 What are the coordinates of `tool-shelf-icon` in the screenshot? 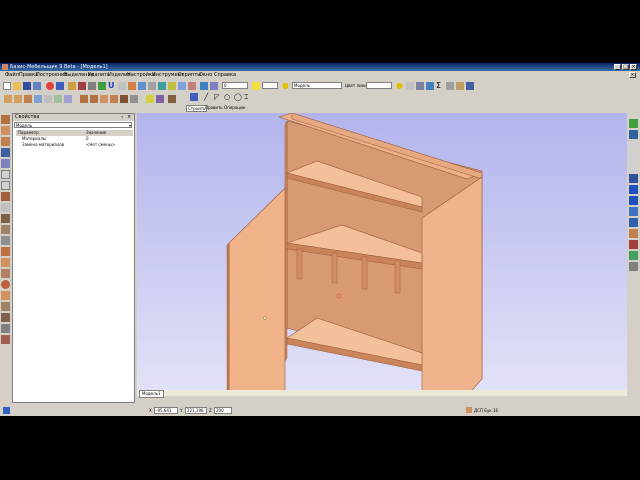 It's located at (5, 130).